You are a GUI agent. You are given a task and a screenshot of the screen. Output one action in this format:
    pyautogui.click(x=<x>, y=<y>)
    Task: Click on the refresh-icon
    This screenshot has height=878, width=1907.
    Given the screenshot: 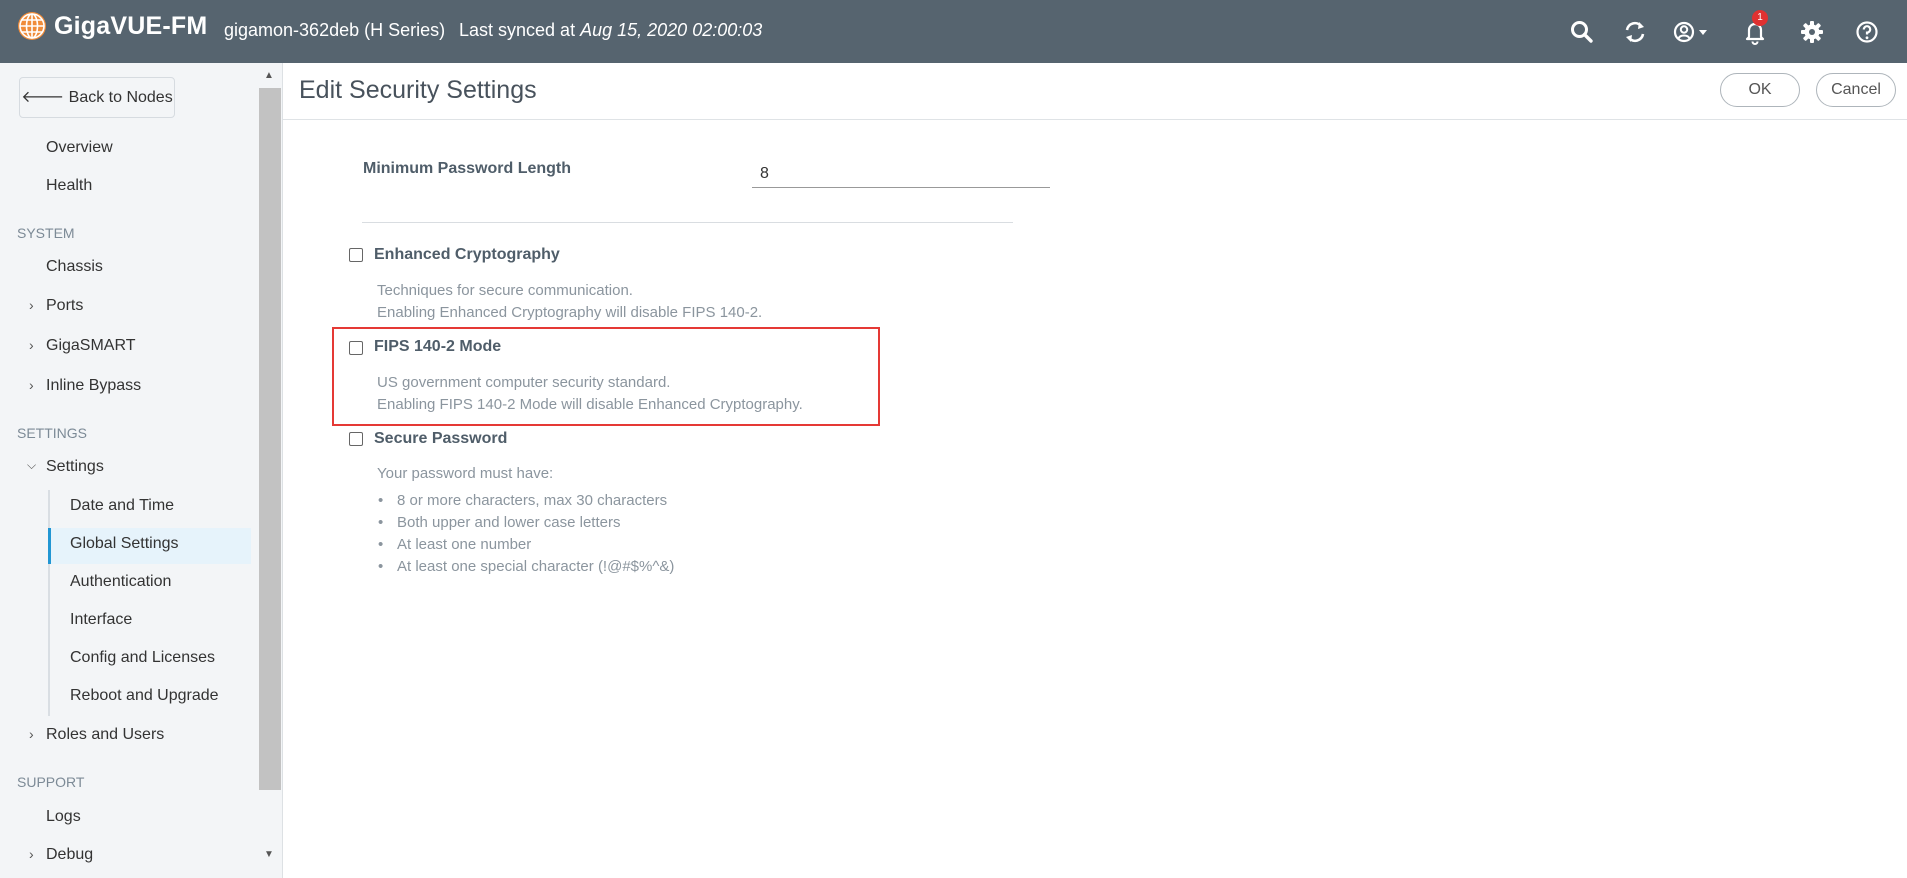 What is the action you would take?
    pyautogui.click(x=1635, y=32)
    